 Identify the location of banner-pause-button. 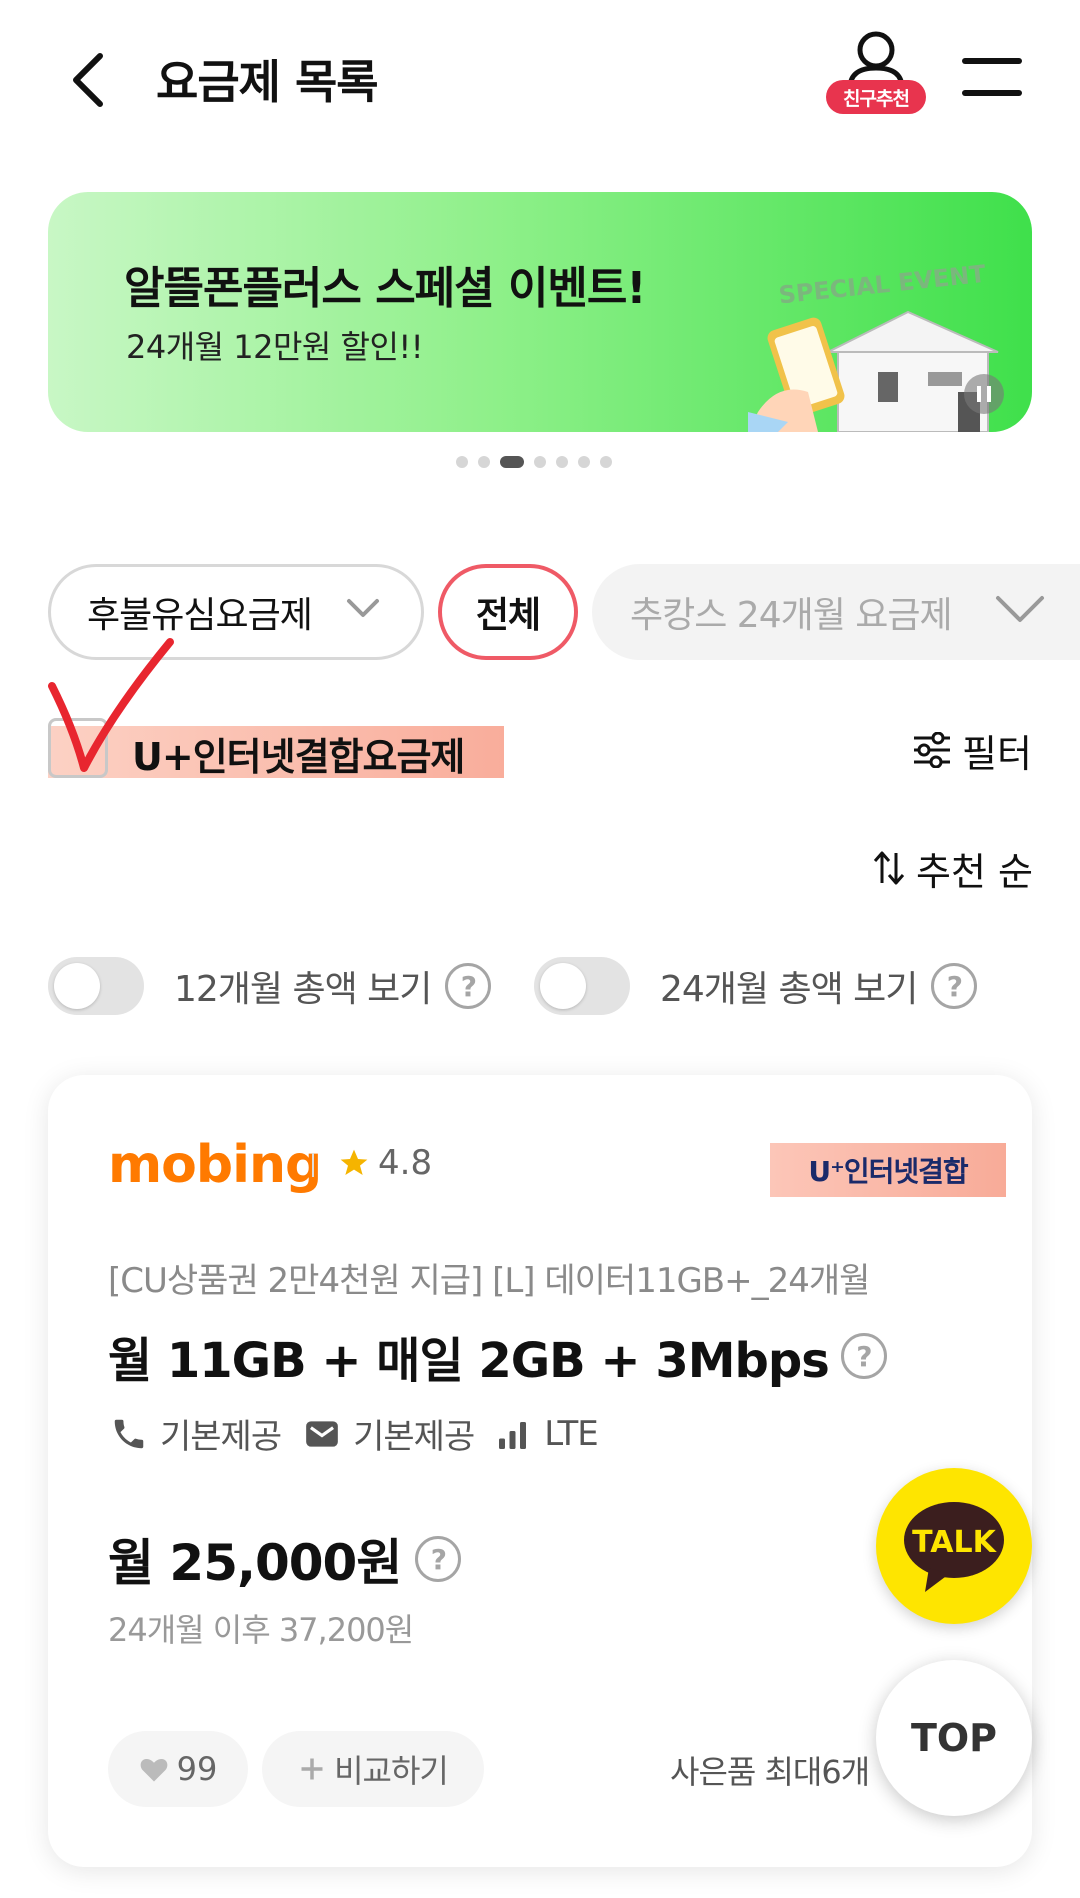
(984, 394).